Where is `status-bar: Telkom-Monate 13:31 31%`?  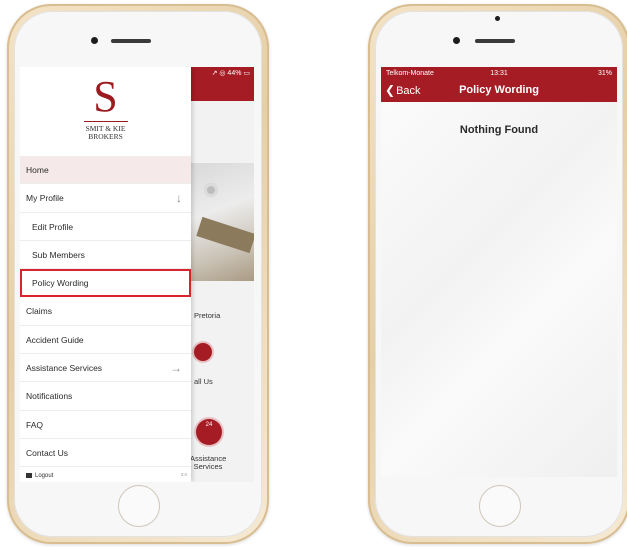 status-bar: Telkom-Monate 13:31 31% is located at coordinates (499, 73).